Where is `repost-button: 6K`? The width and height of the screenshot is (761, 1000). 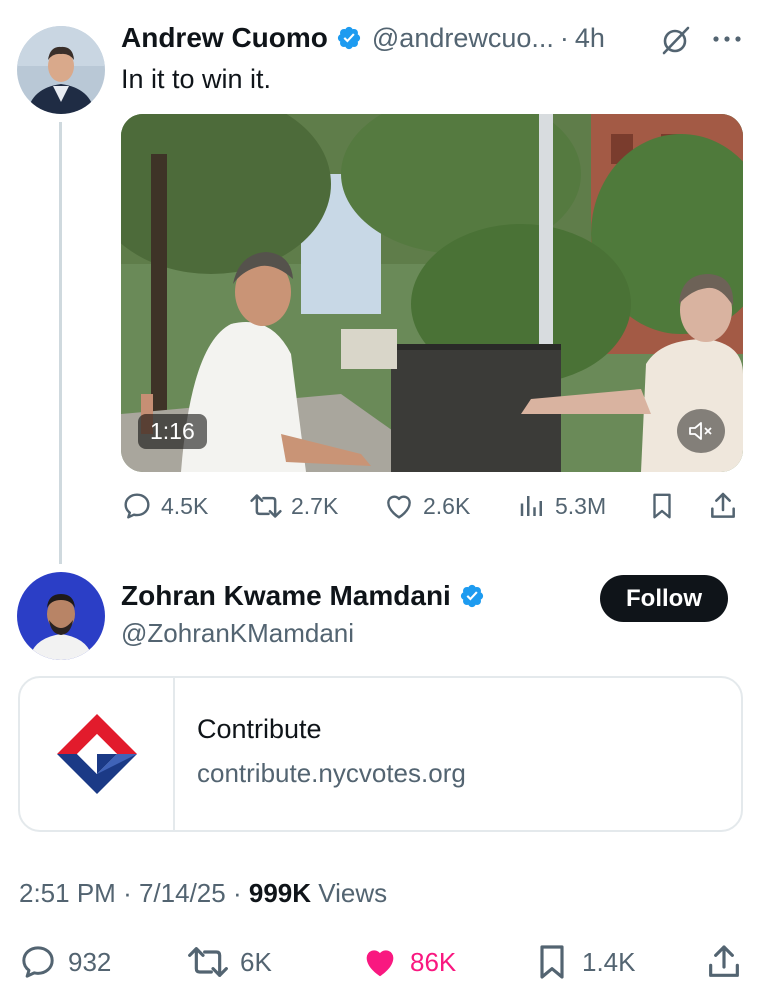
repost-button: 6K is located at coordinates (229, 962).